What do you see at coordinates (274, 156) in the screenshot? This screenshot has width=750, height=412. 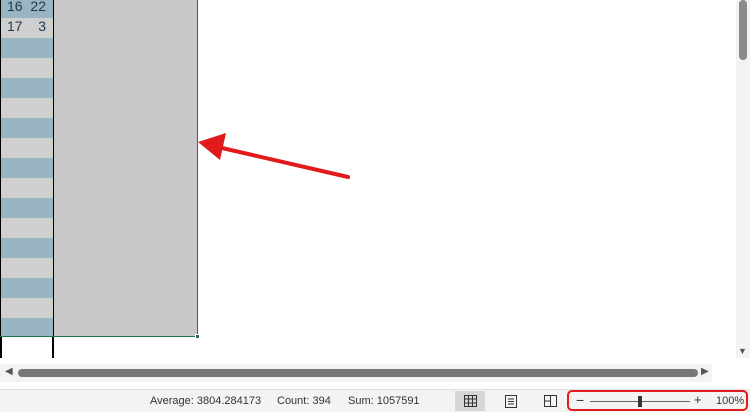 I see `annotation-arrow` at bounding box center [274, 156].